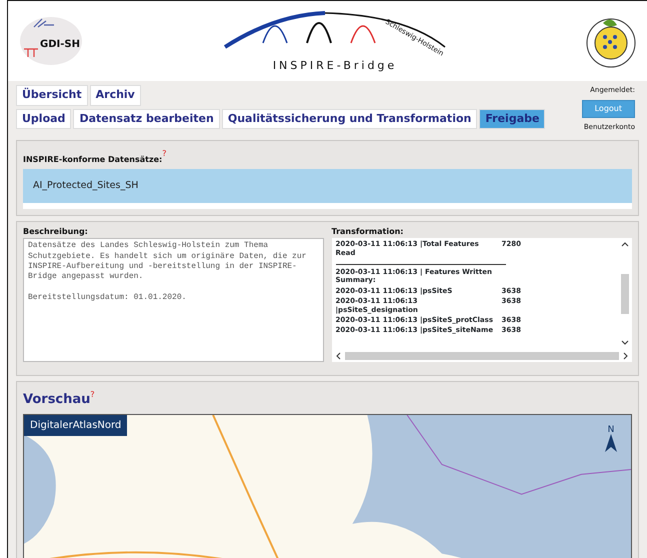  I want to click on scroll-down-icon, so click(625, 343).